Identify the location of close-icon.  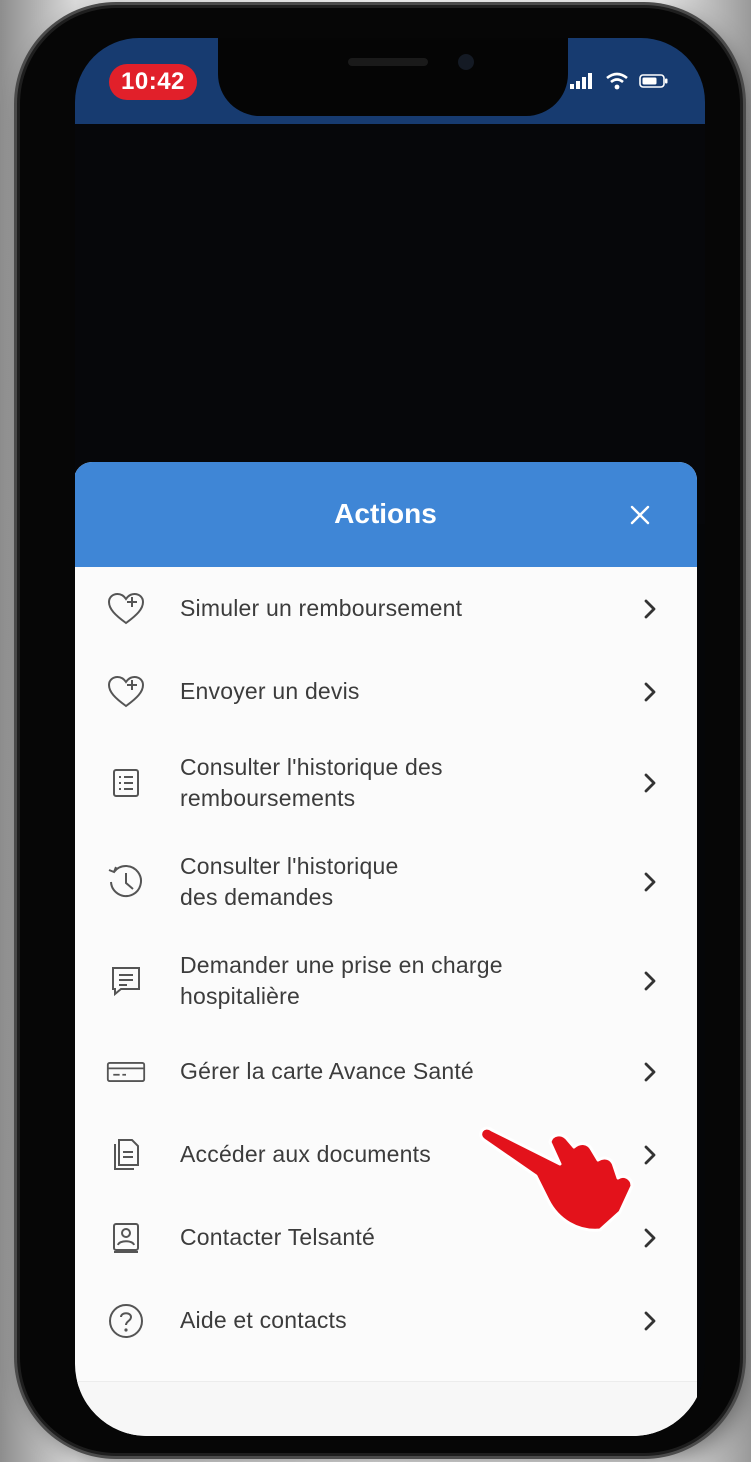
(640, 515).